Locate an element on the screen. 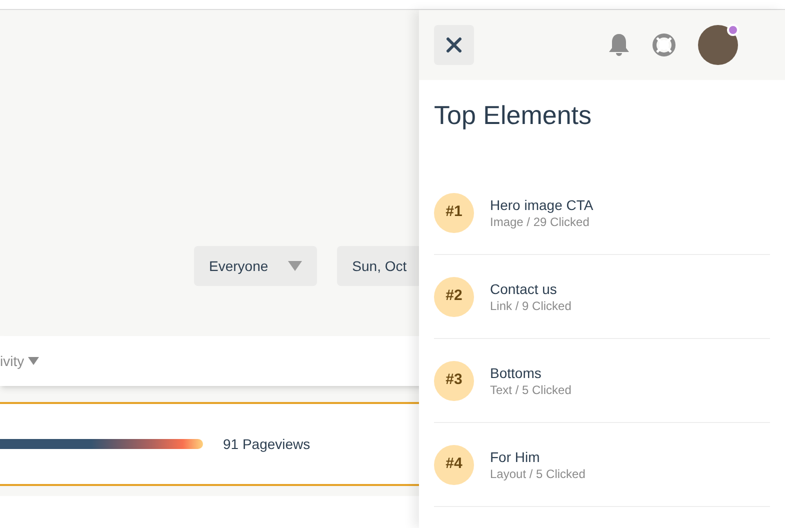  element-row: #4 For Him Layout / 5 Clicked is located at coordinates (602, 465).